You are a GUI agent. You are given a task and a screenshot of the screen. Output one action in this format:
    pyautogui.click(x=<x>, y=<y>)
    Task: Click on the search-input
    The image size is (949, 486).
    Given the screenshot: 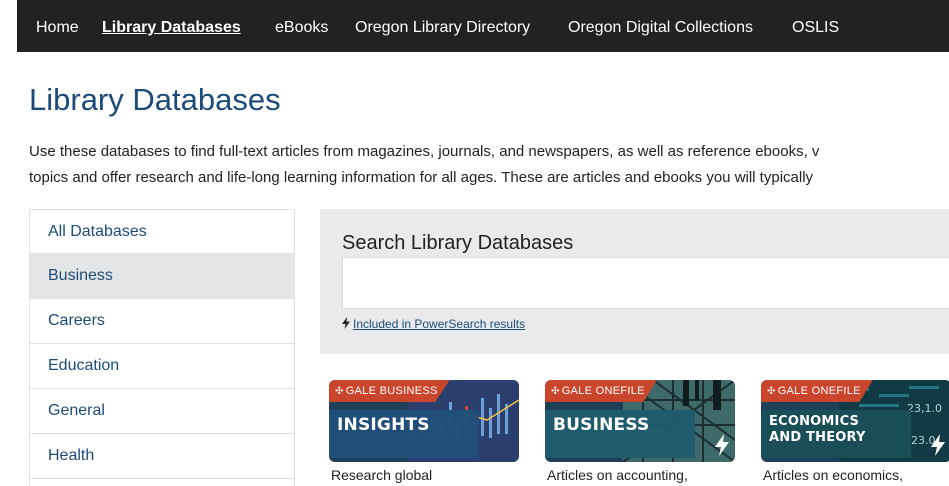 What is the action you would take?
    pyautogui.click(x=645, y=283)
    